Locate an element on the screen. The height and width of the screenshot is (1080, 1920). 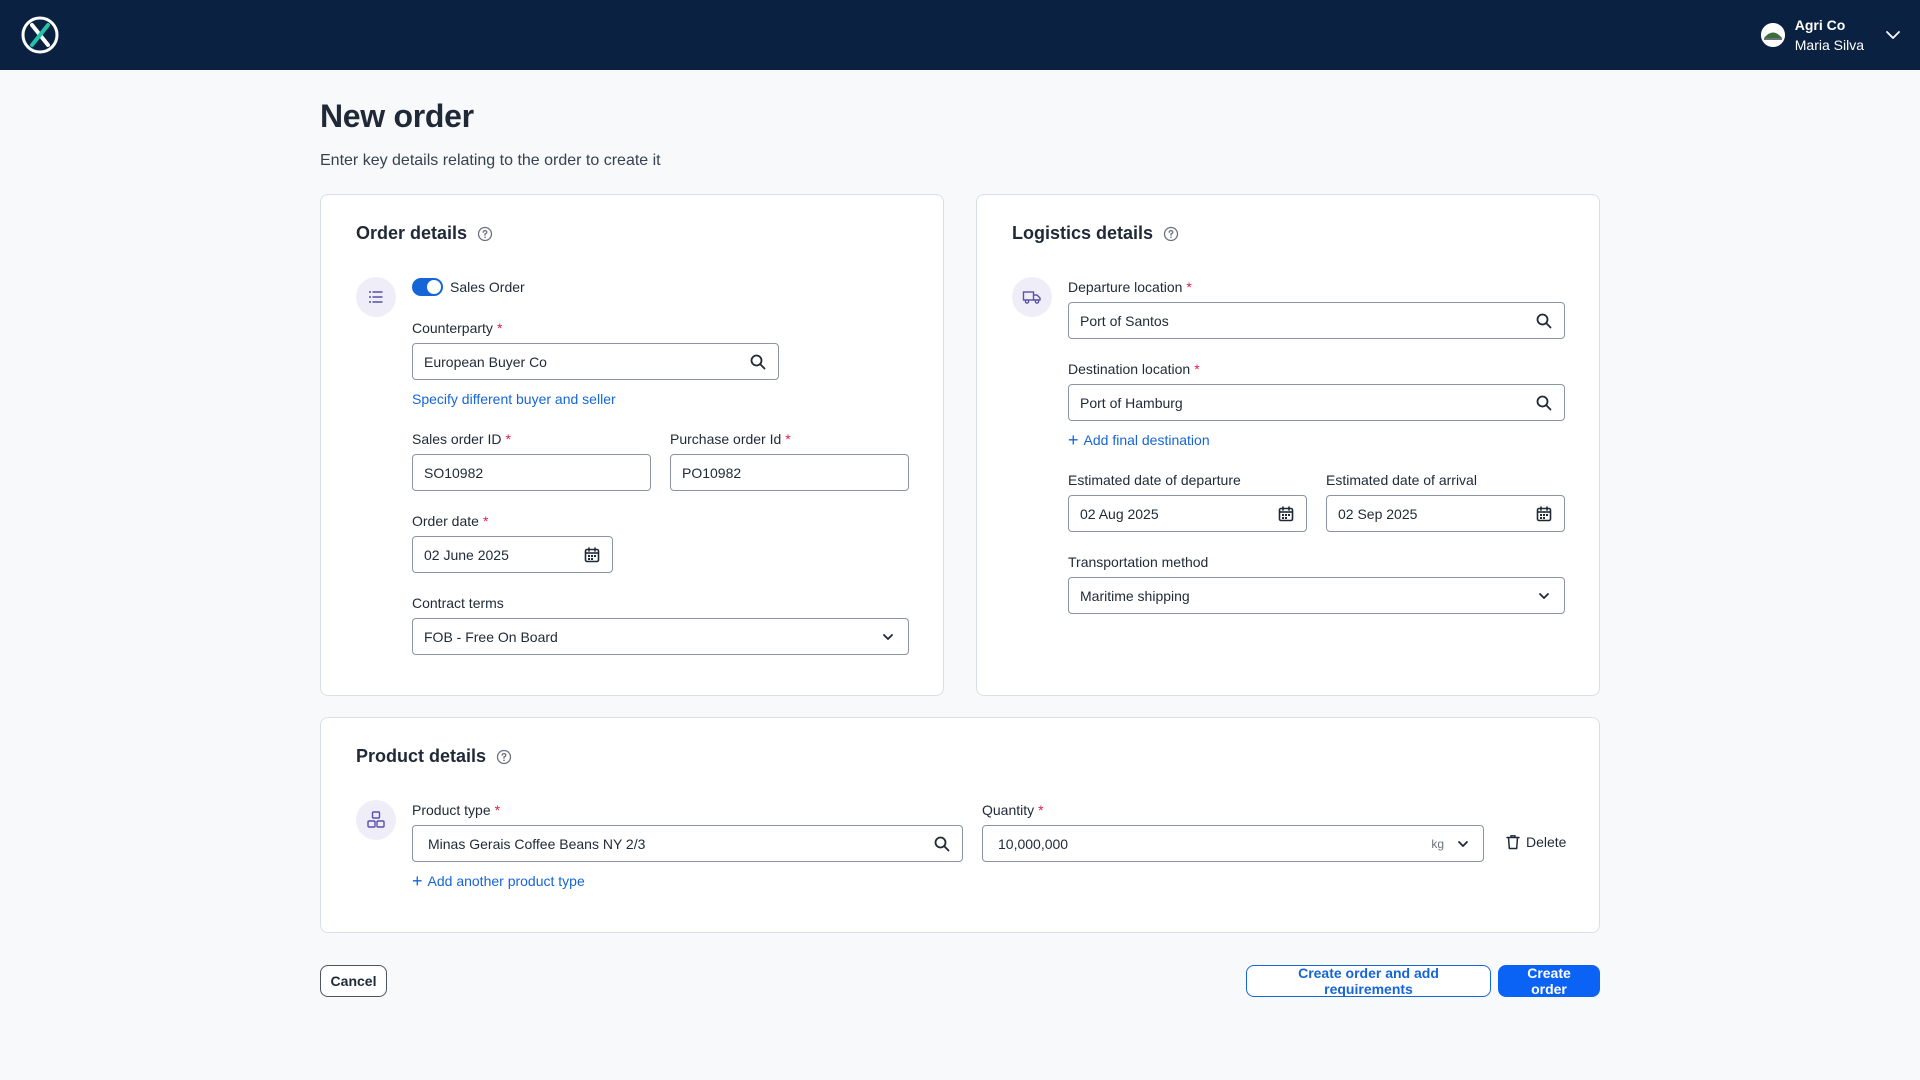
truck-icon is located at coordinates (1031, 297).